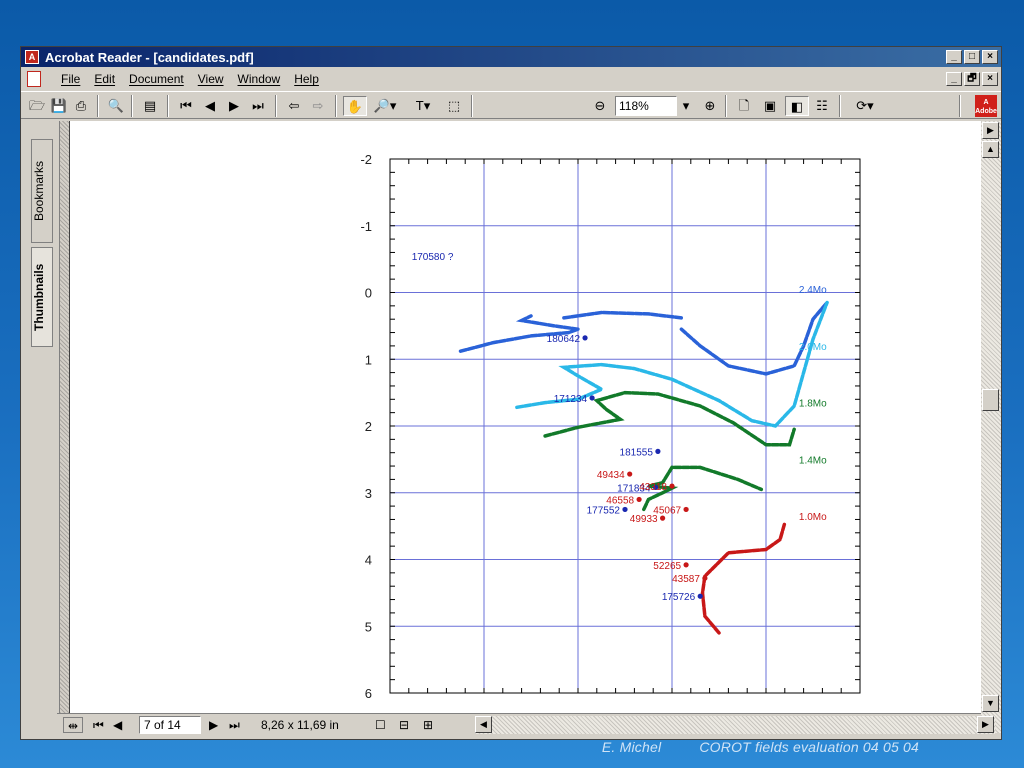 The width and height of the screenshot is (1024, 768). What do you see at coordinates (104, 79) in the screenshot?
I see `menu-edit: Edit` at bounding box center [104, 79].